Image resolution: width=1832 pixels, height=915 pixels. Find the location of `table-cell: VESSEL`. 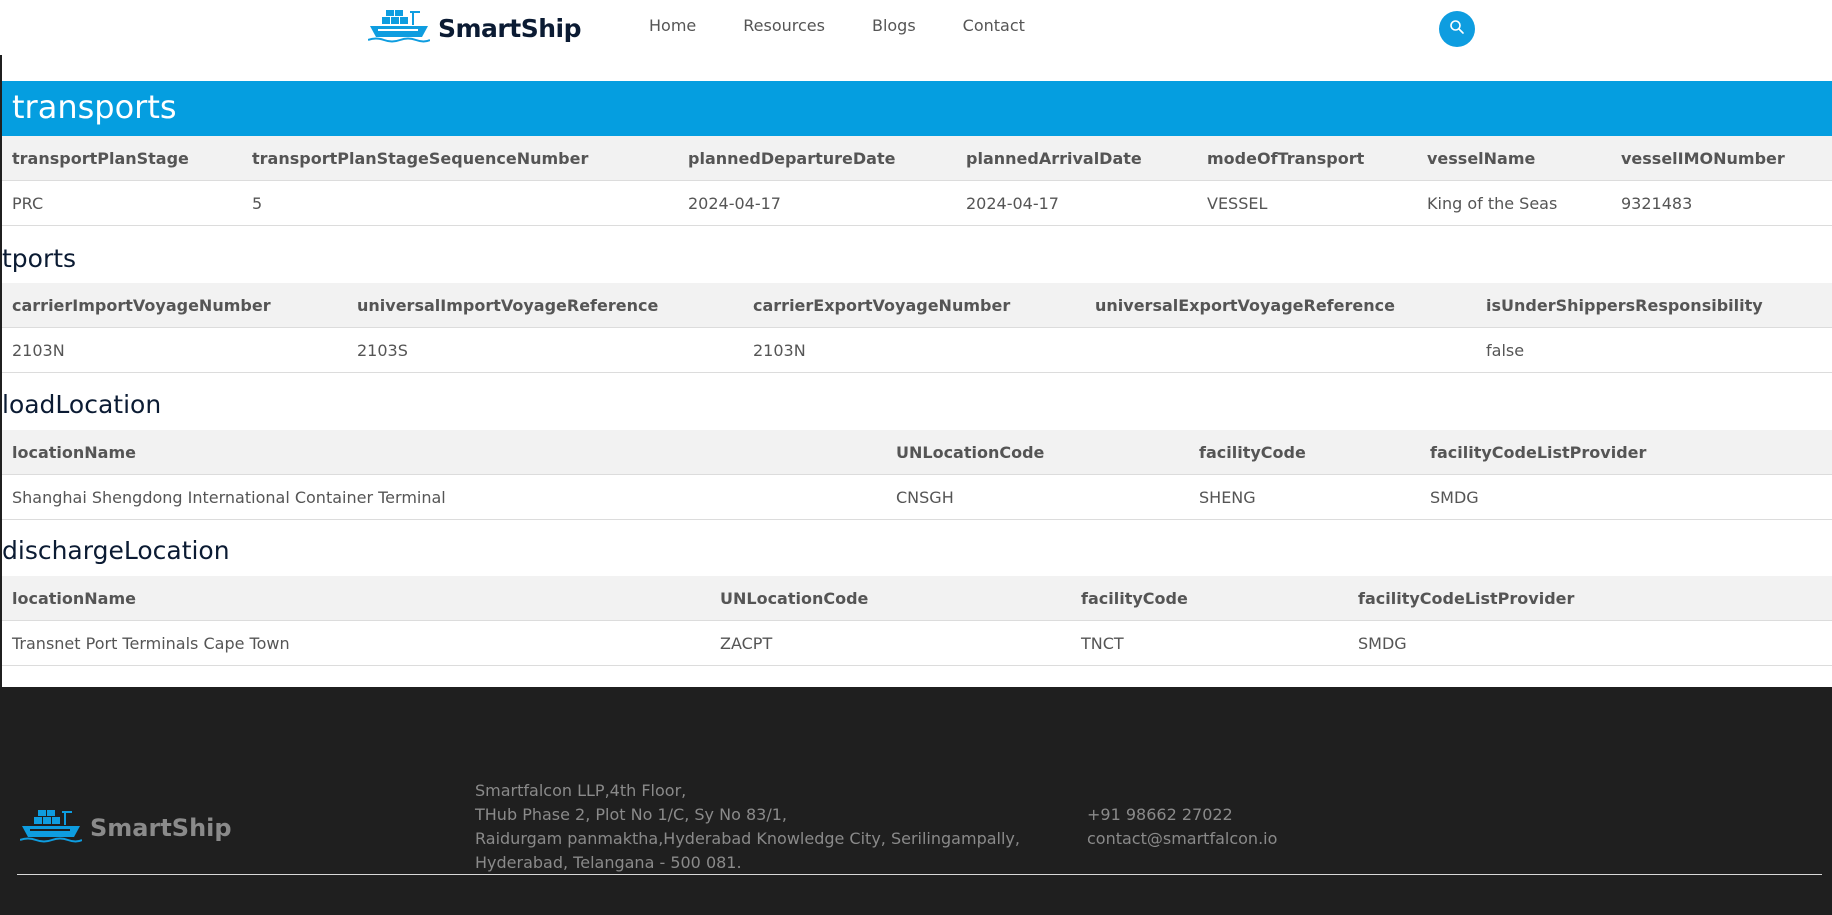

table-cell: VESSEL is located at coordinates (1307, 203).